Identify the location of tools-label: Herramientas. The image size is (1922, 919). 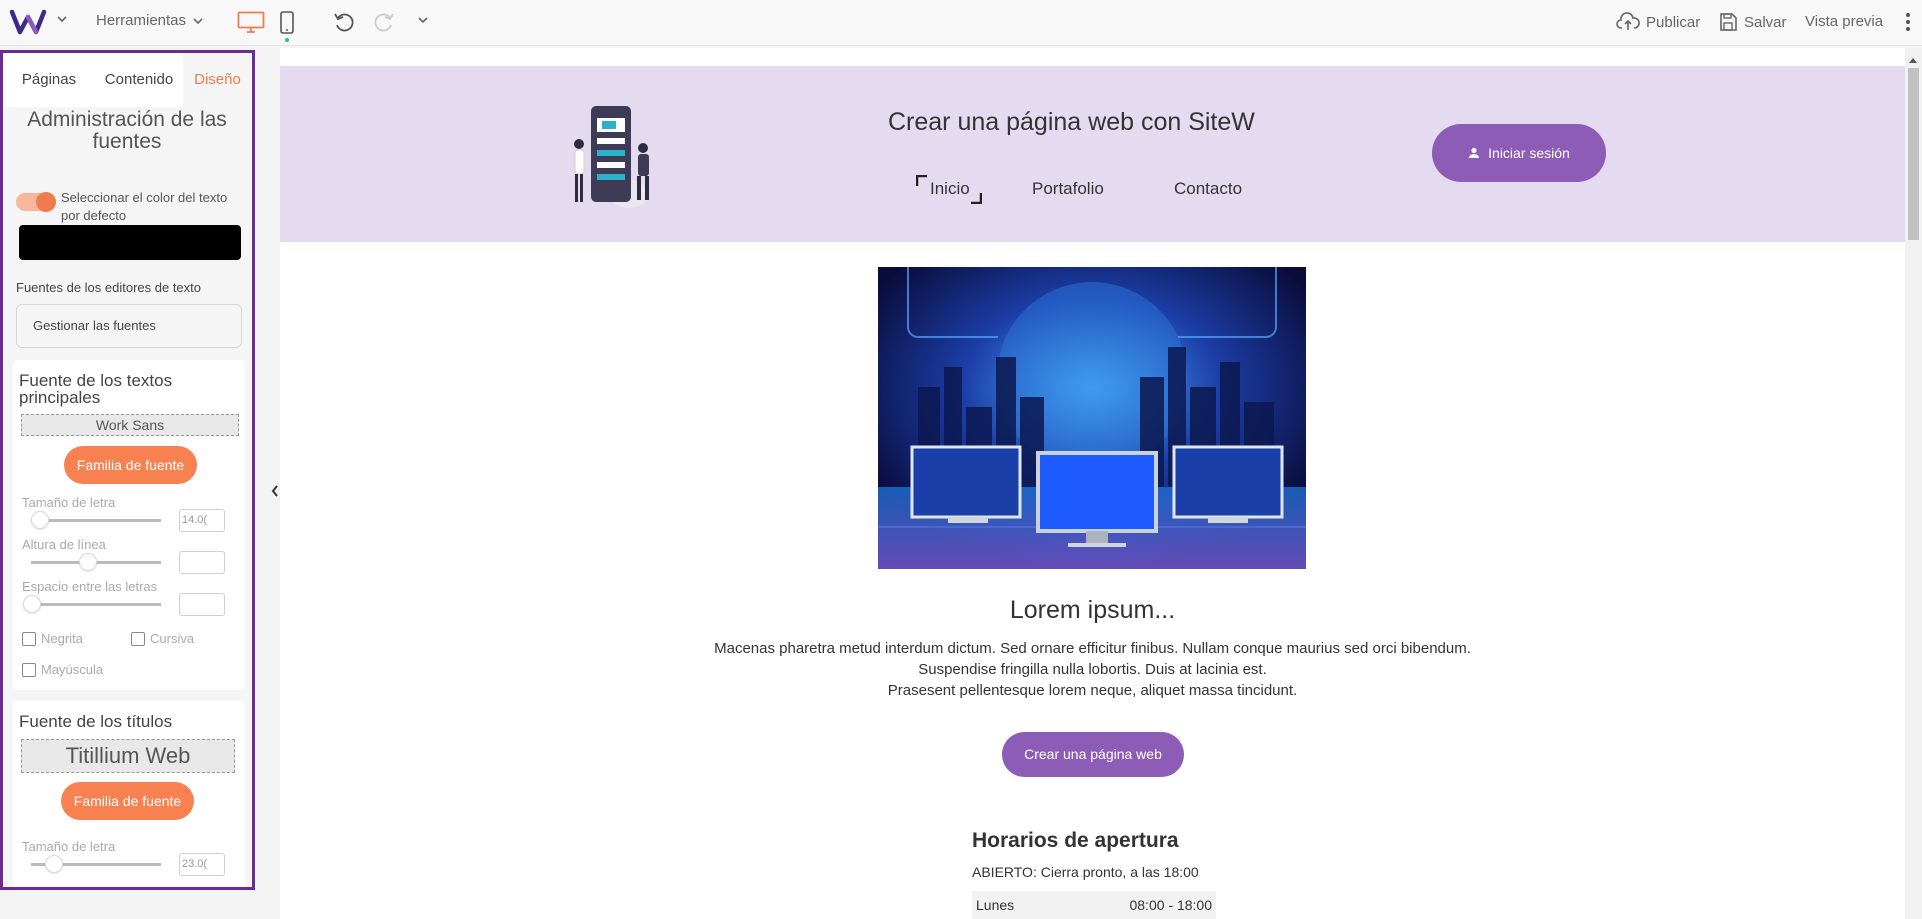
(141, 20).